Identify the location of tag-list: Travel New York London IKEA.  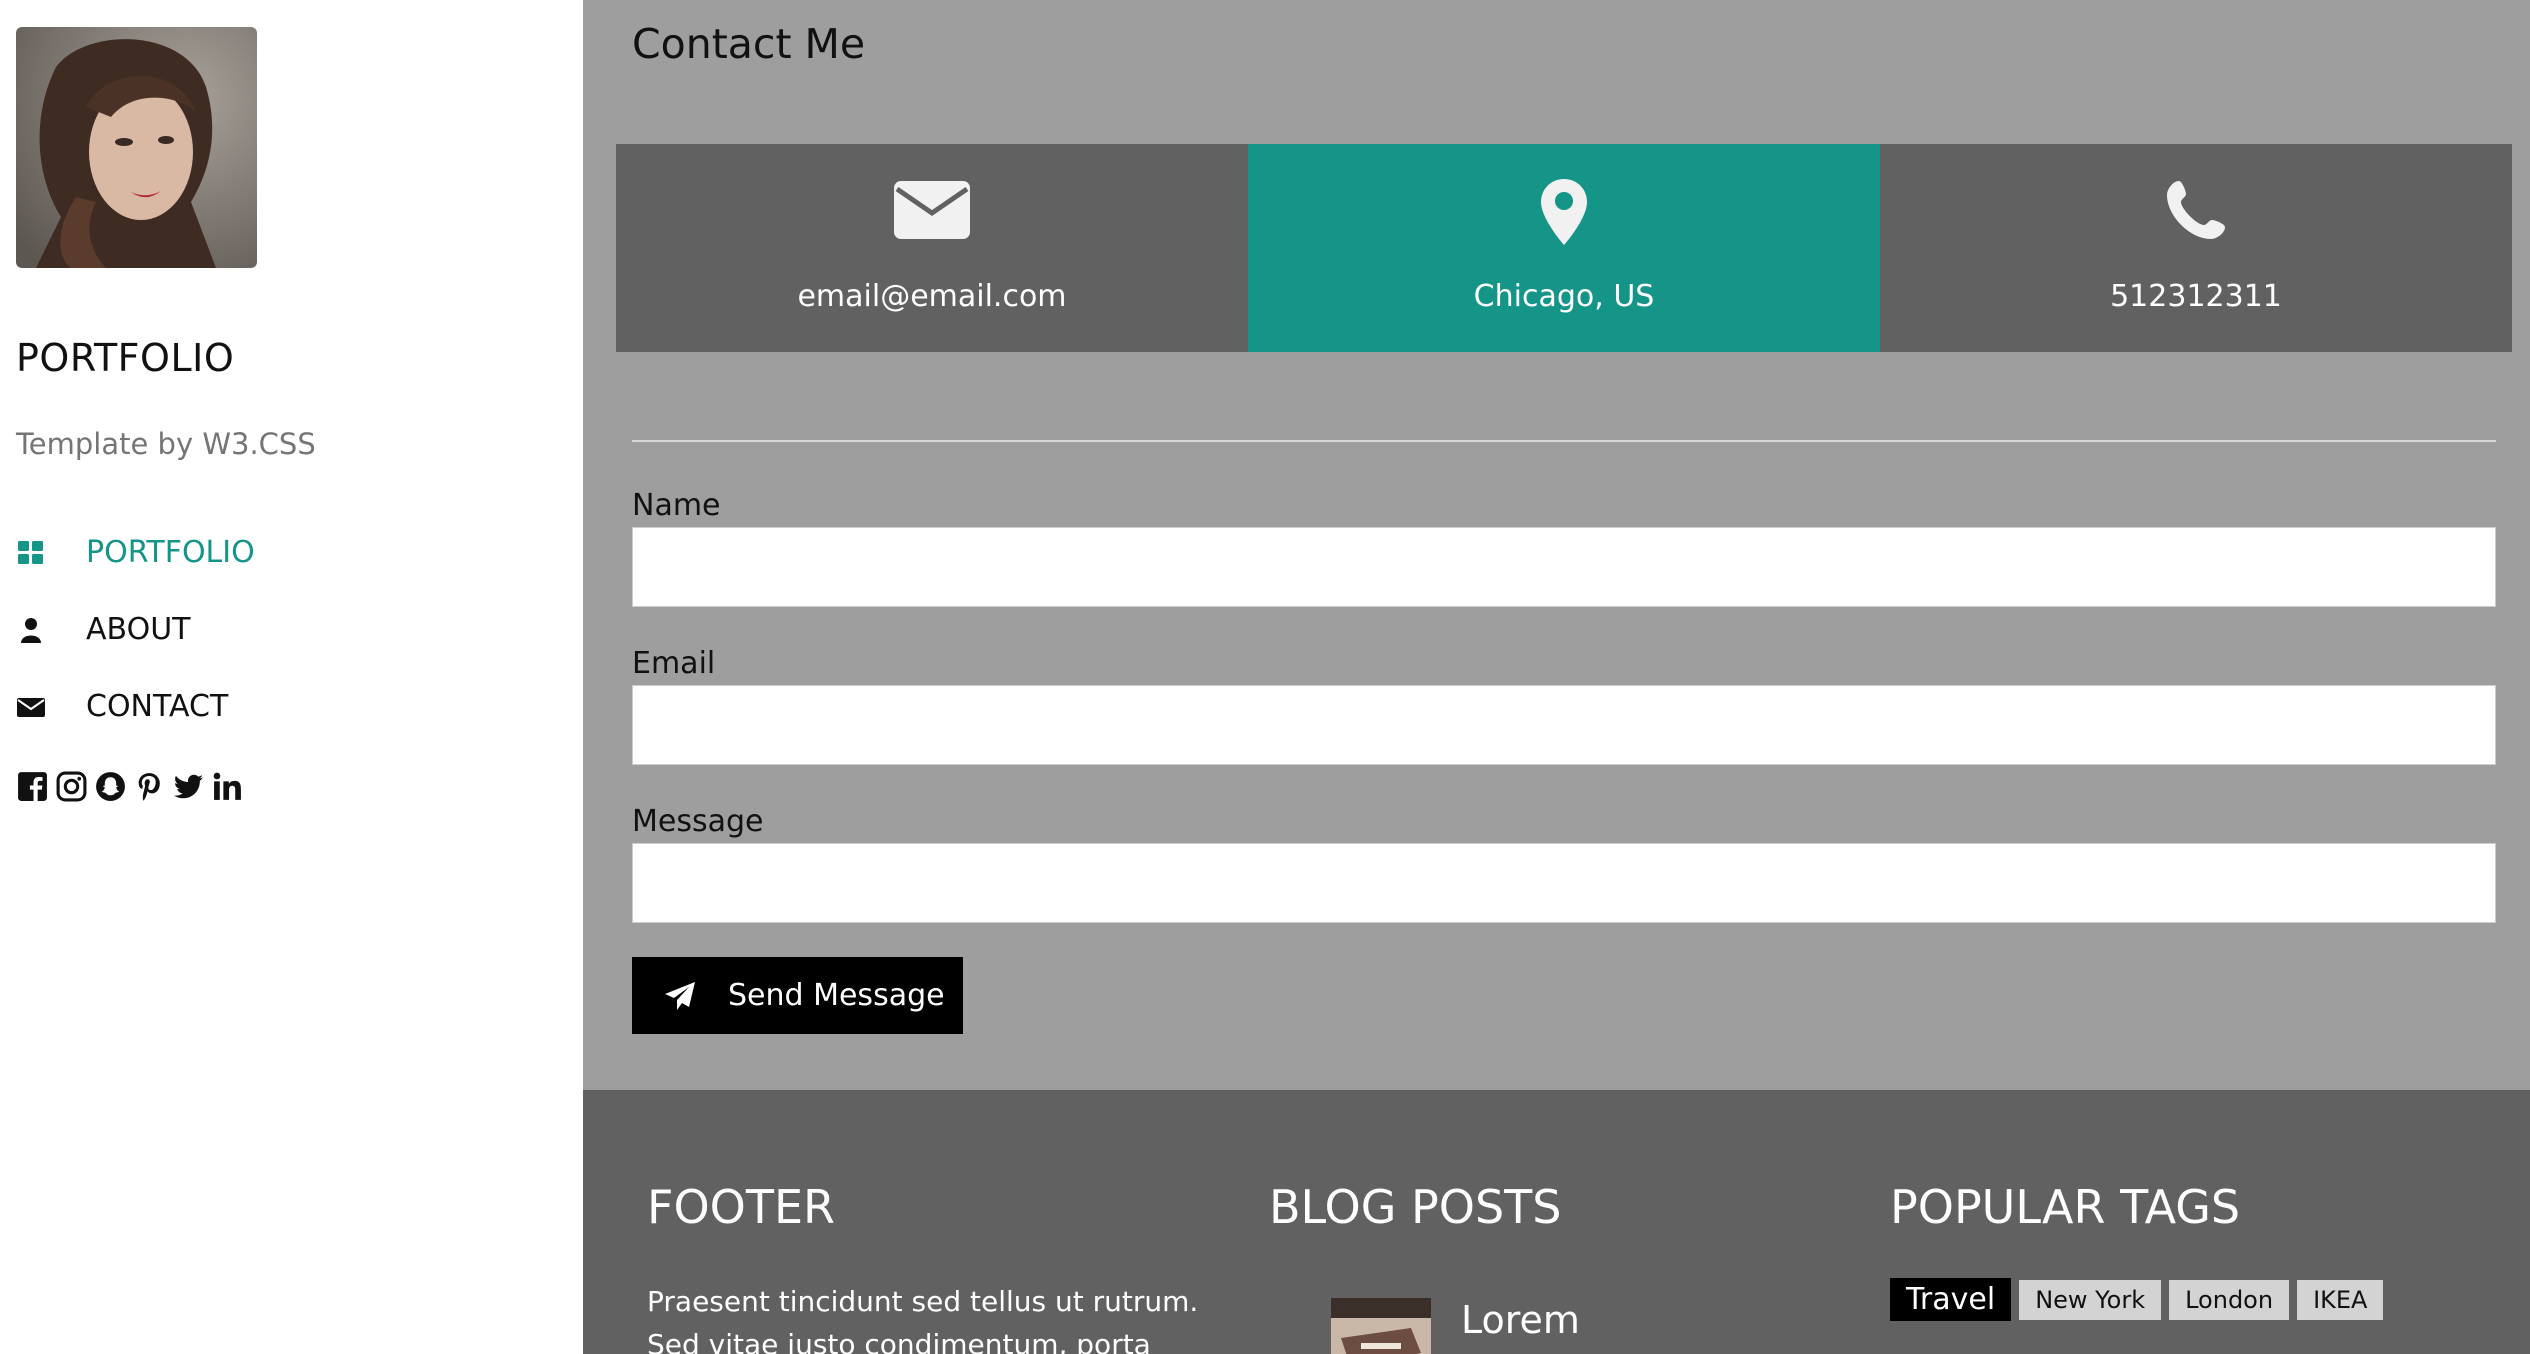
(2137, 1299).